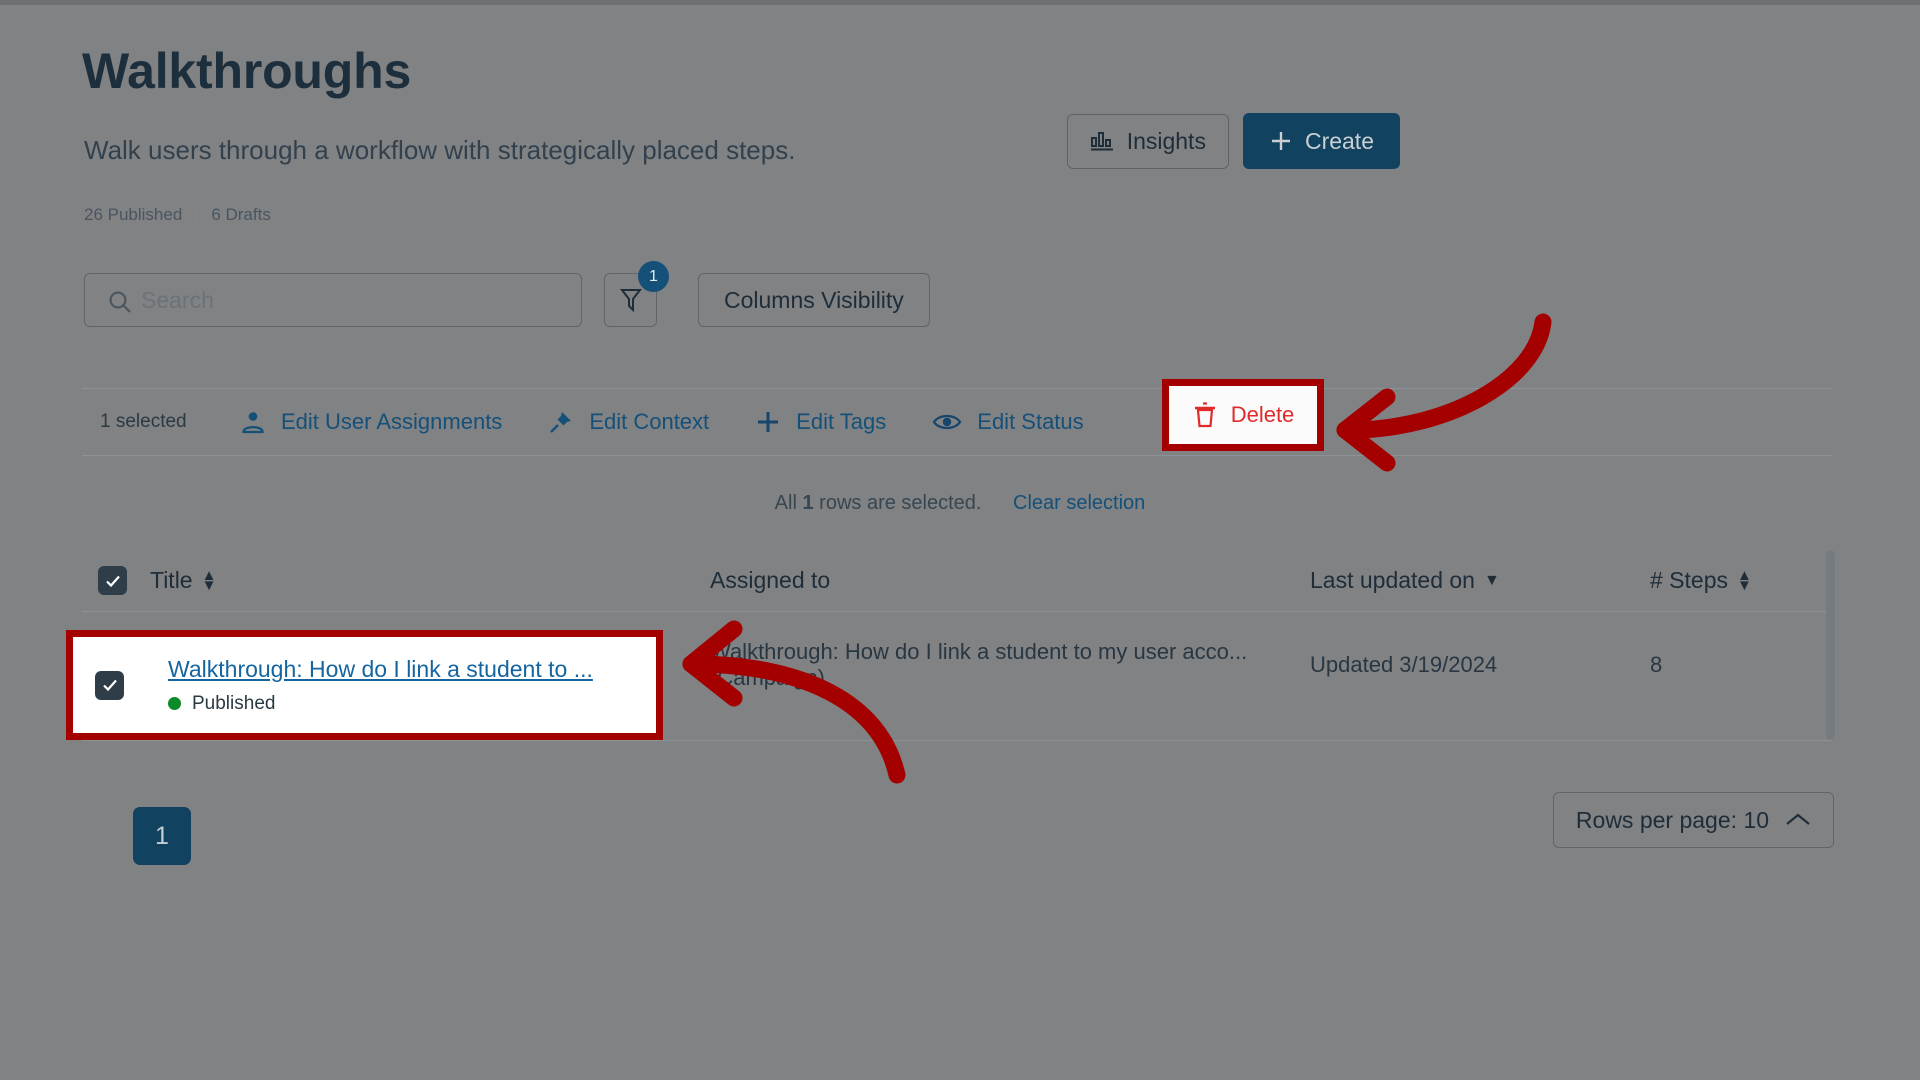 Image resolution: width=1920 pixels, height=1080 pixels. What do you see at coordinates (1010, 580) in the screenshot?
I see `column-header-assigned-to: Assigned to` at bounding box center [1010, 580].